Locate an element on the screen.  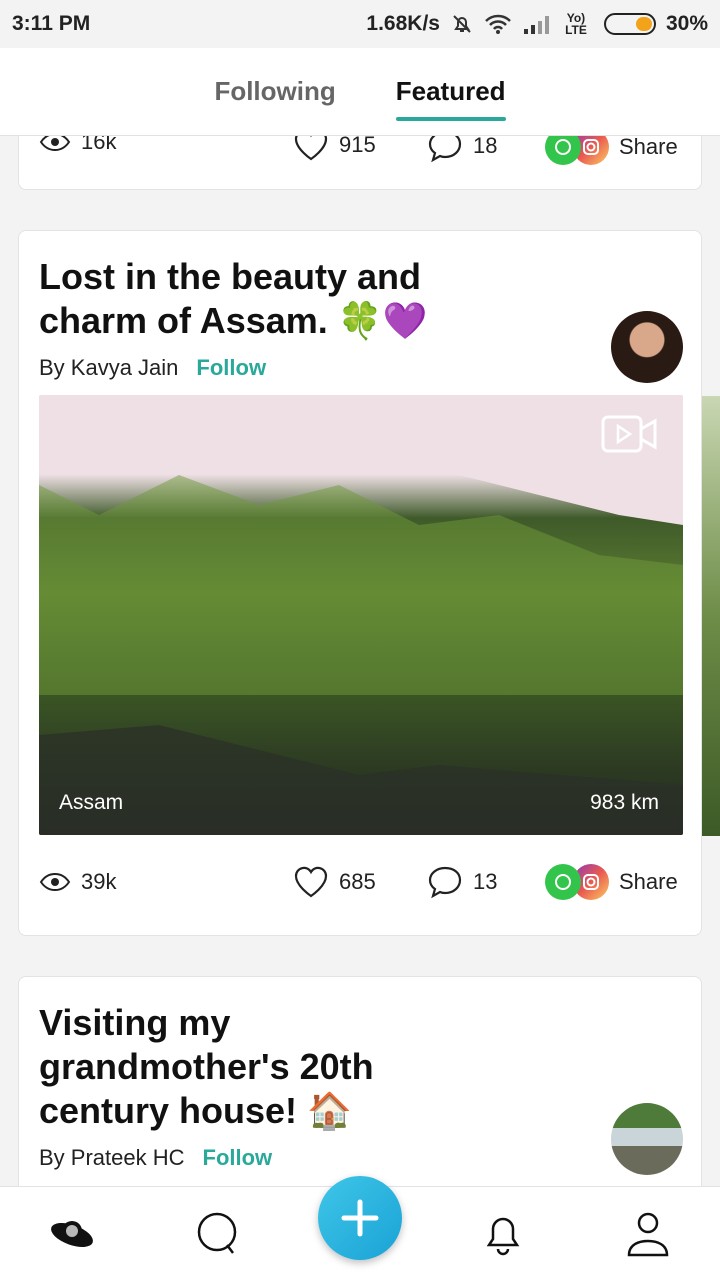
volte-indicator: Yo) LTE is located at coordinates (576, 24).